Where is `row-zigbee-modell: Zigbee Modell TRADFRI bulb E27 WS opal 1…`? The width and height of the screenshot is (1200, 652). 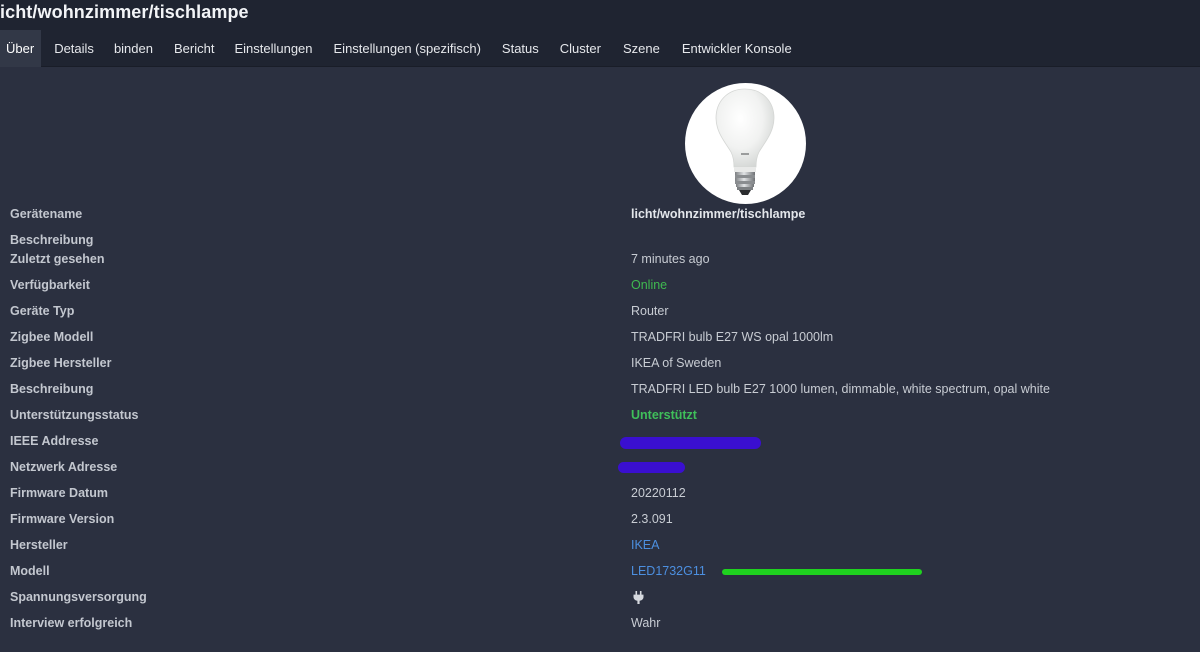 row-zigbee-modell: Zigbee Modell TRADFRI bulb E27 WS opal 1… is located at coordinates (600, 337).